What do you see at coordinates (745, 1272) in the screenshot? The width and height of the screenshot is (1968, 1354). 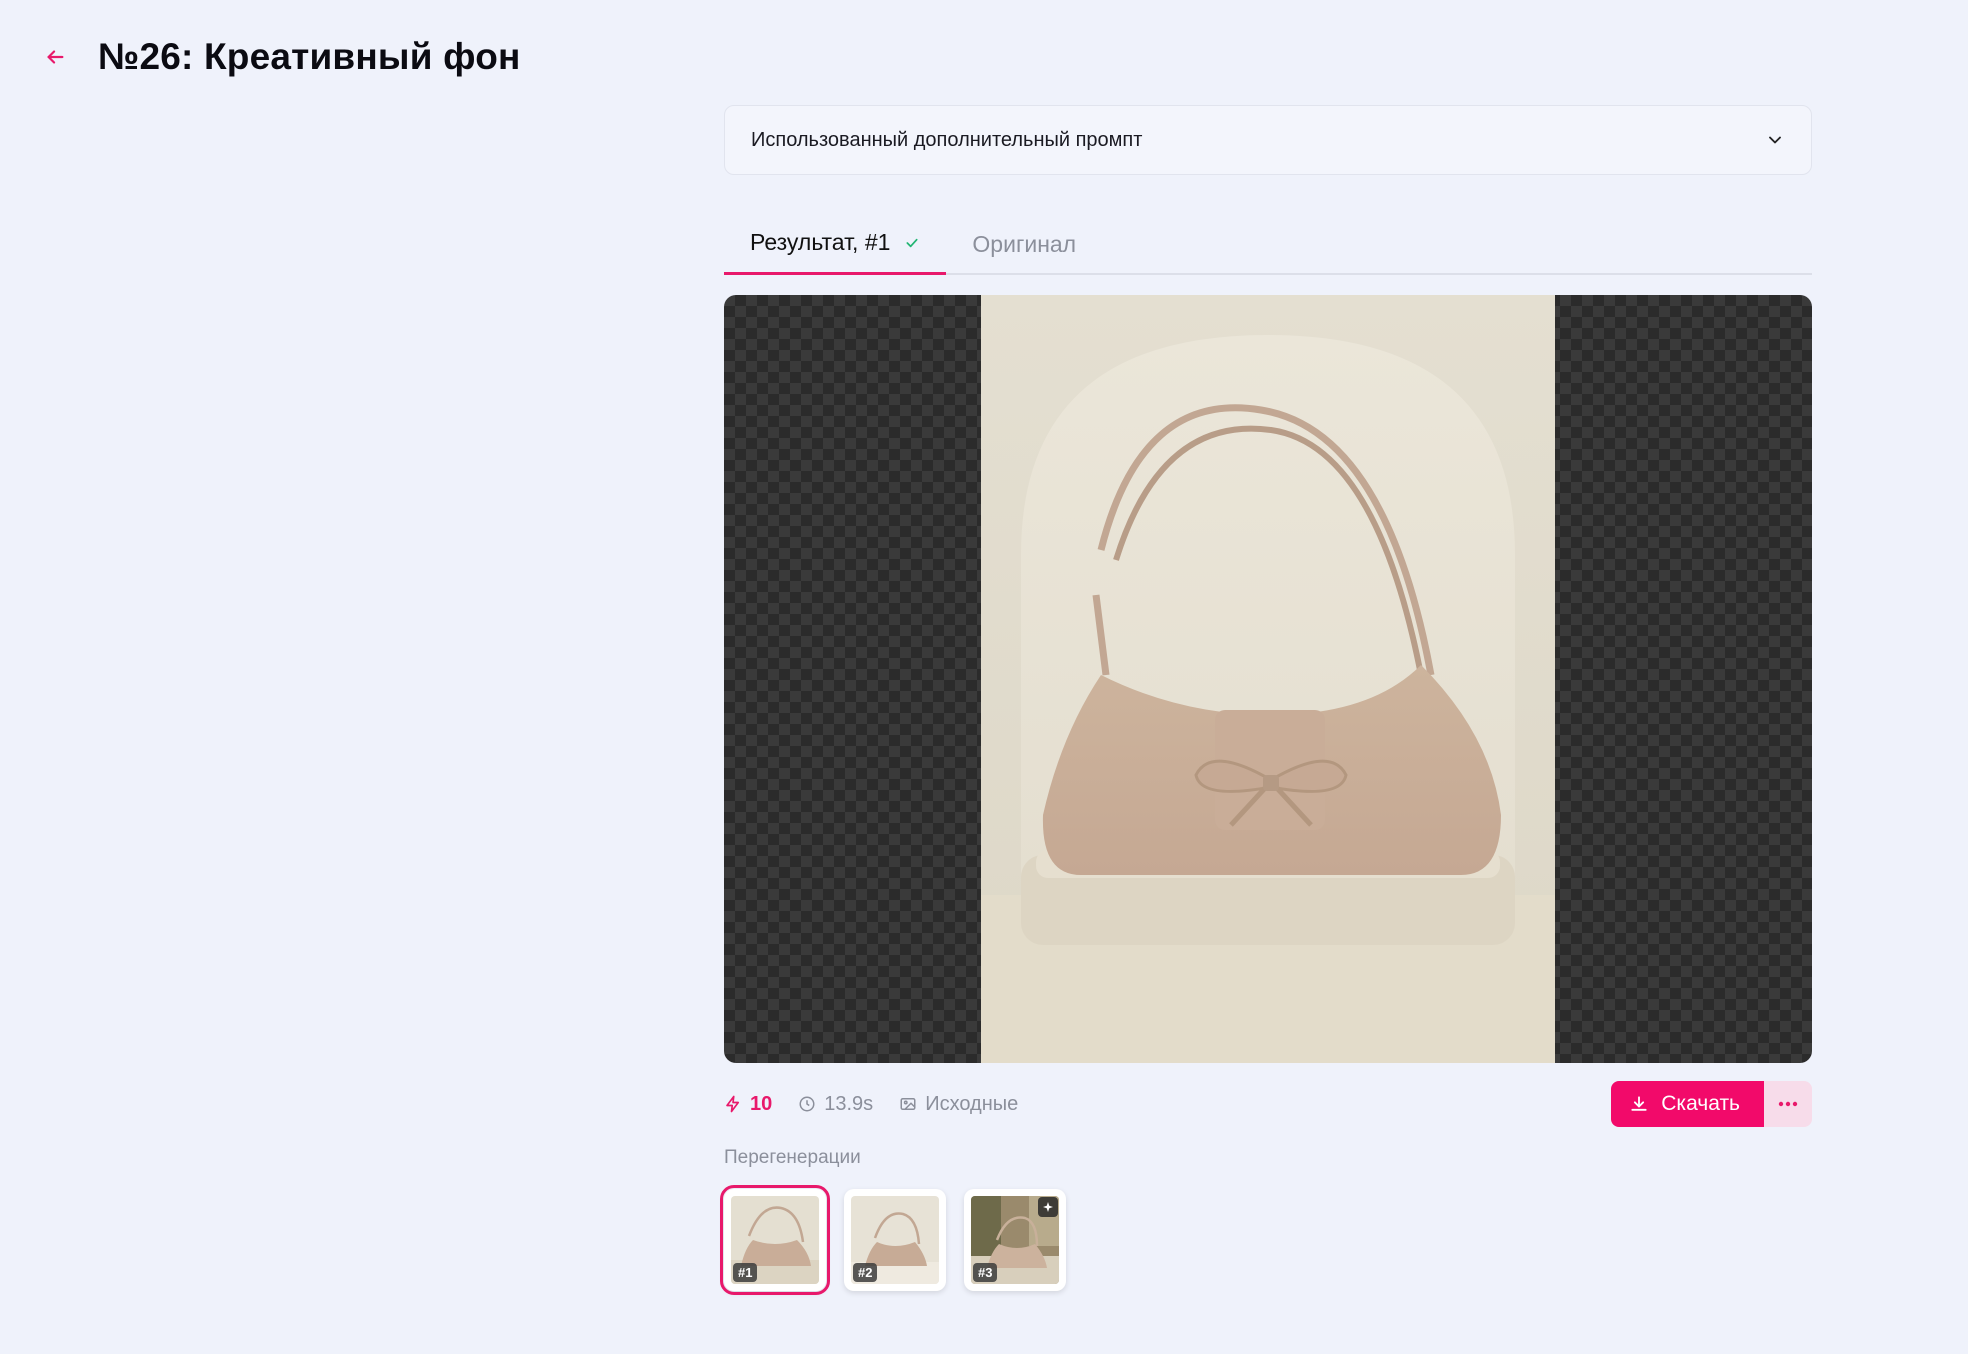 I see `thumb-badge: #1` at bounding box center [745, 1272].